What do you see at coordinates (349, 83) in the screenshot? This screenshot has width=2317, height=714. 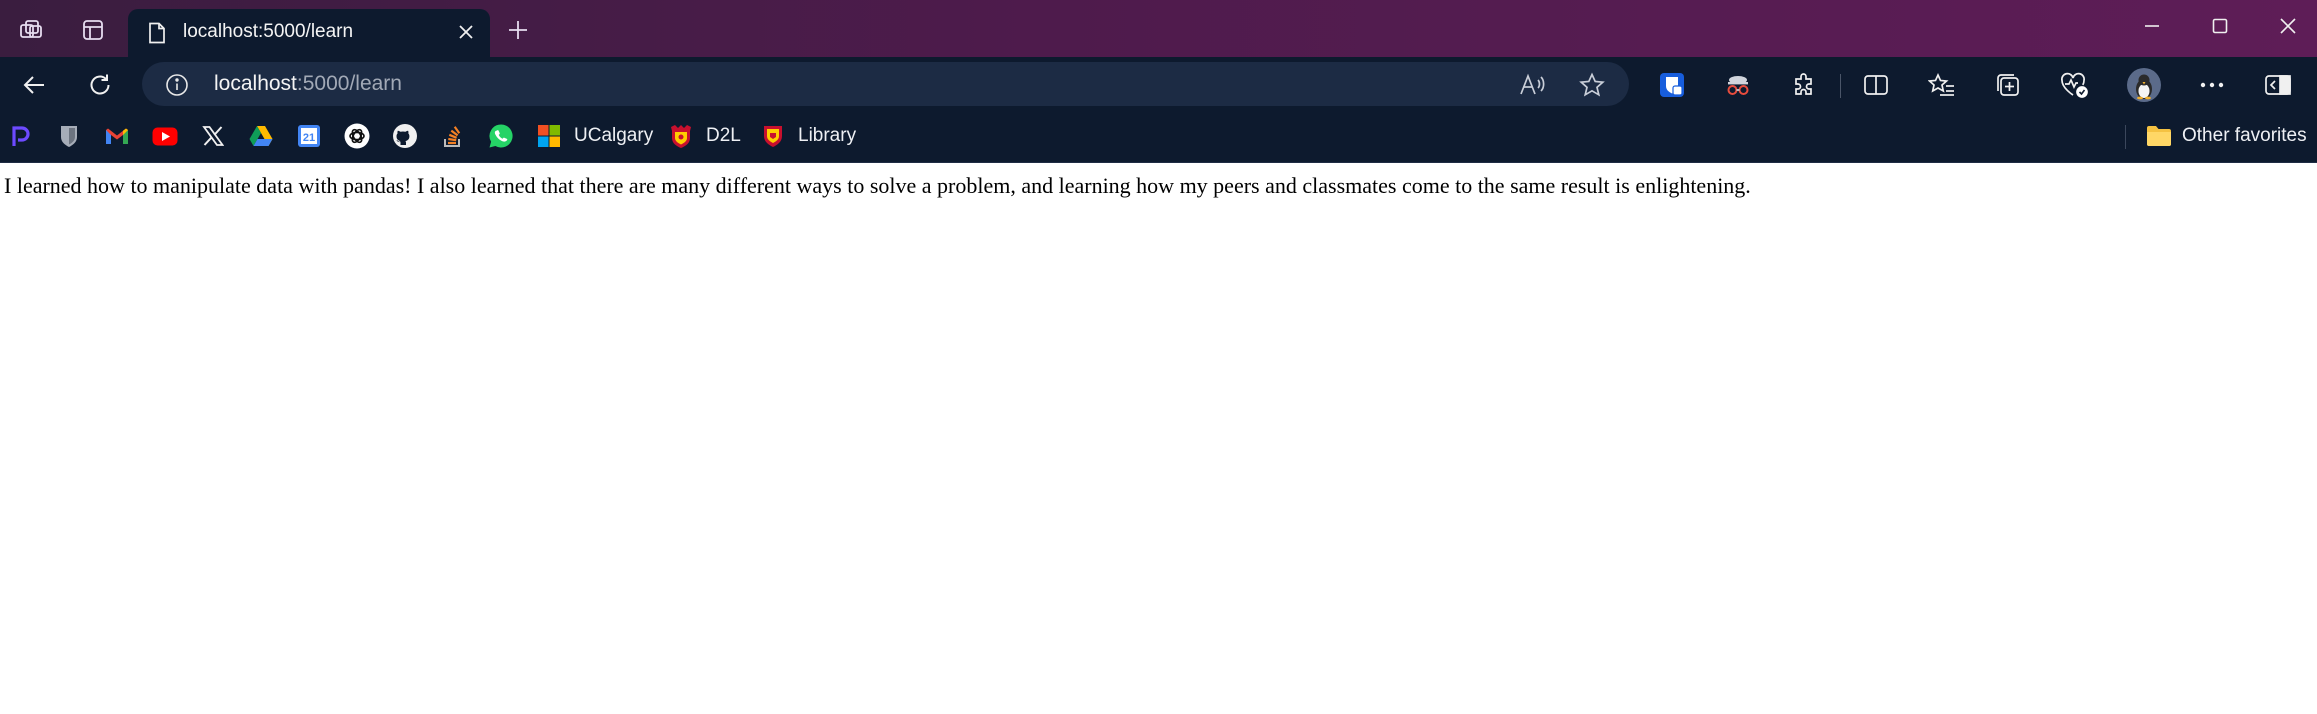 I see `url-path: :5000/learn` at bounding box center [349, 83].